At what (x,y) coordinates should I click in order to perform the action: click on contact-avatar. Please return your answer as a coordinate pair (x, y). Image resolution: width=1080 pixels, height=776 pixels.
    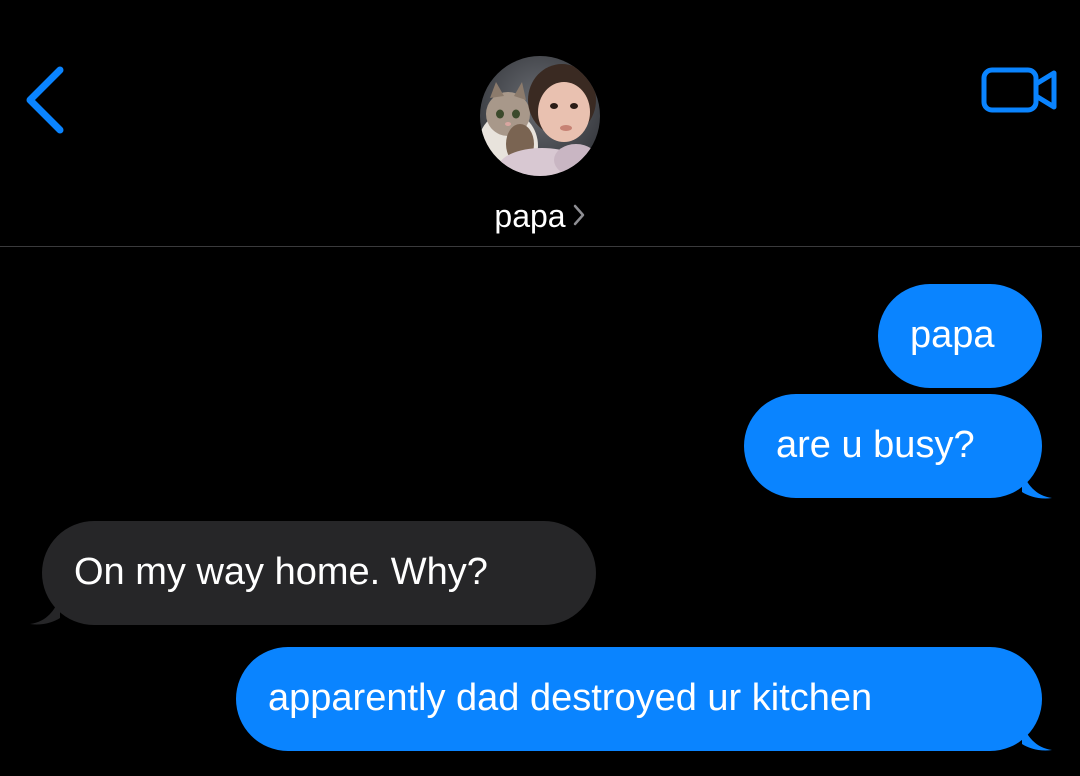
    Looking at the image, I should click on (540, 116).